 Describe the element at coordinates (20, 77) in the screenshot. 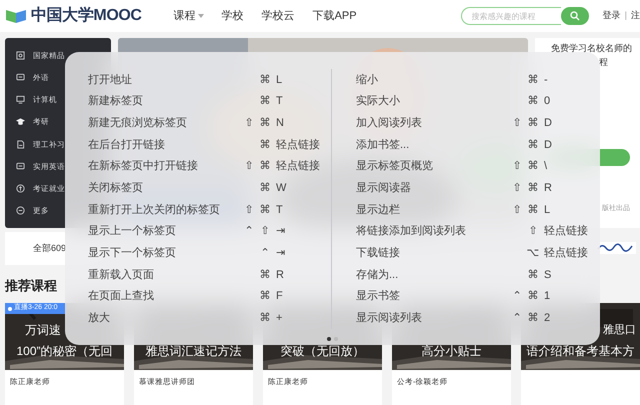

I see `chat-icon` at that location.